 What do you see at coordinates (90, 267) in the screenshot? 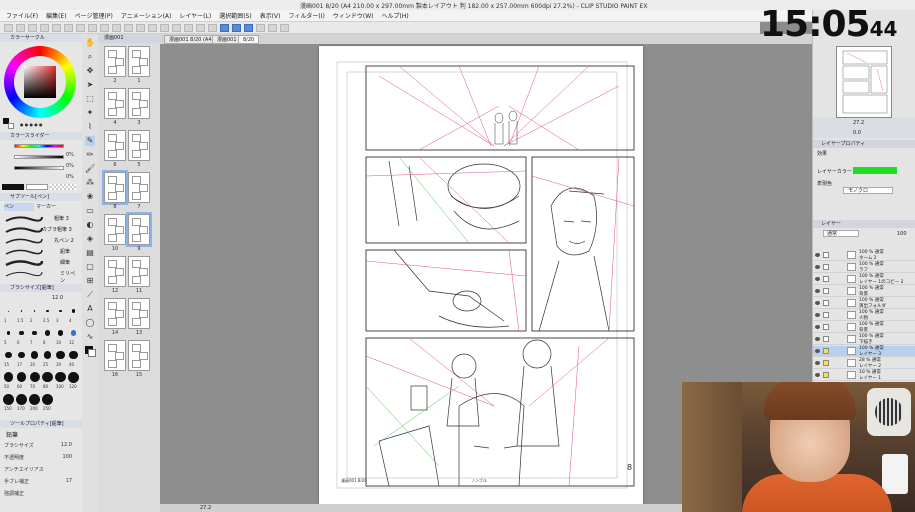
I see `figure-icon: ▢` at bounding box center [90, 267].